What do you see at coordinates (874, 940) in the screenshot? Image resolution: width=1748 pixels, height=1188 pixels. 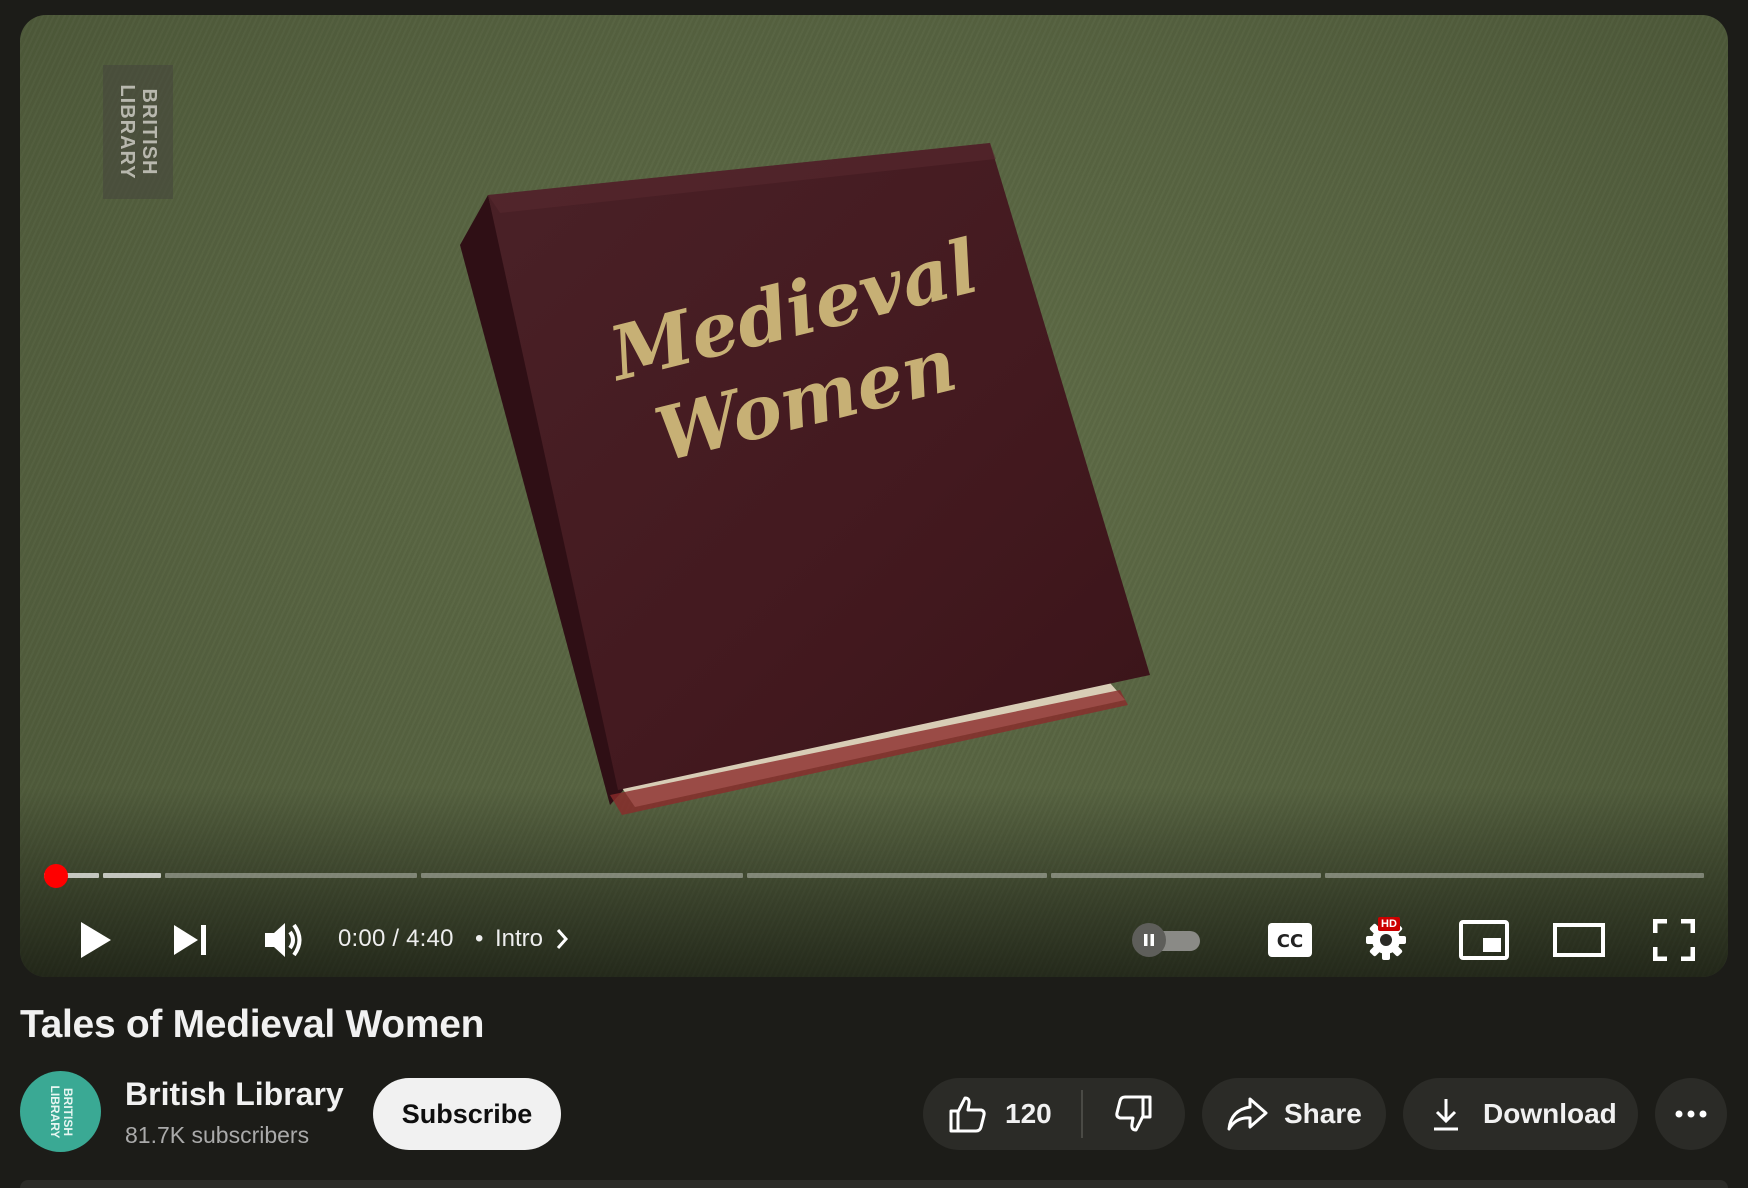 I see `player-controls: 0:00 / 4:40 • Intro CC HD` at bounding box center [874, 940].